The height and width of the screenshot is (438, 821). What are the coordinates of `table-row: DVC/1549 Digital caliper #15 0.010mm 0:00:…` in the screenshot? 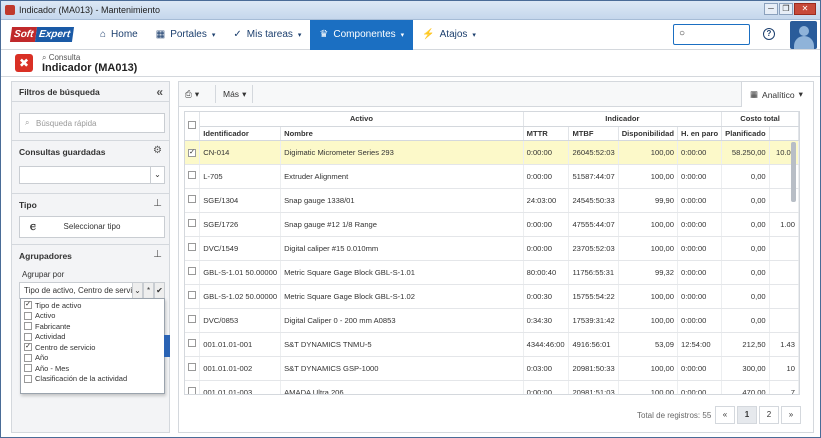 It's located at (492, 248).